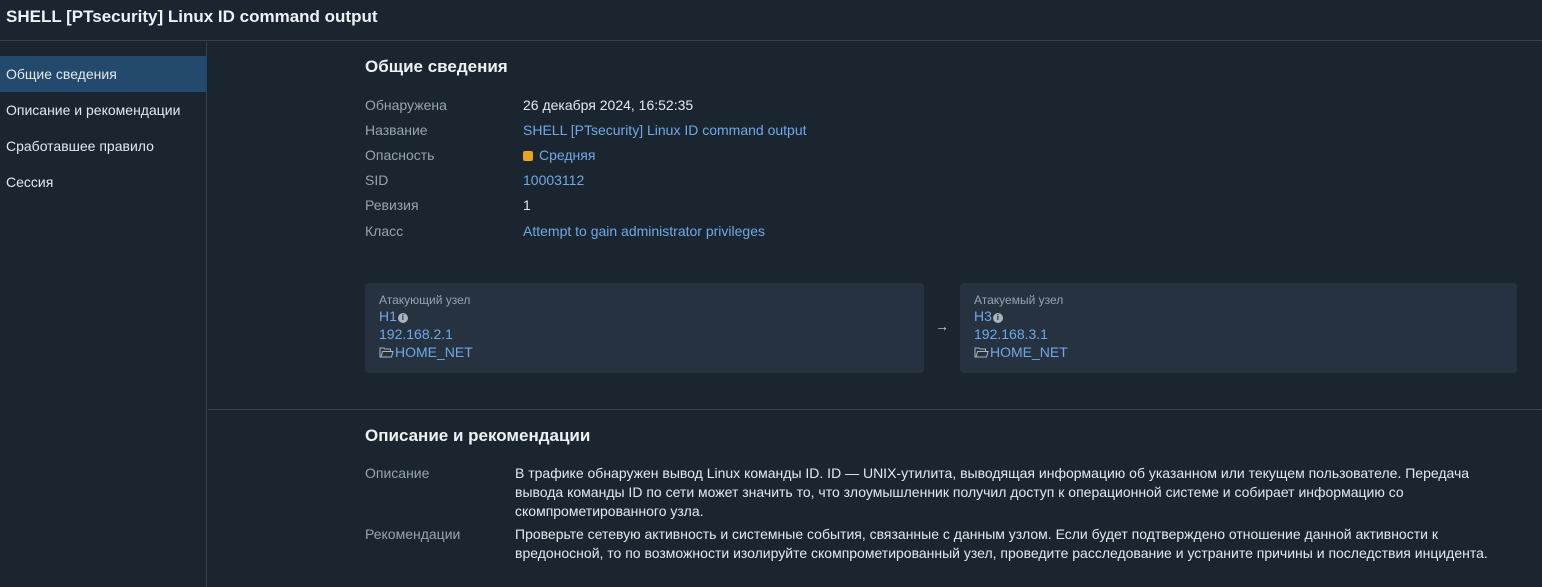 Image resolution: width=1542 pixels, height=587 pixels. Describe the element at coordinates (413, 534) in the screenshot. I see `recommendations-label: Рекомендации` at that location.